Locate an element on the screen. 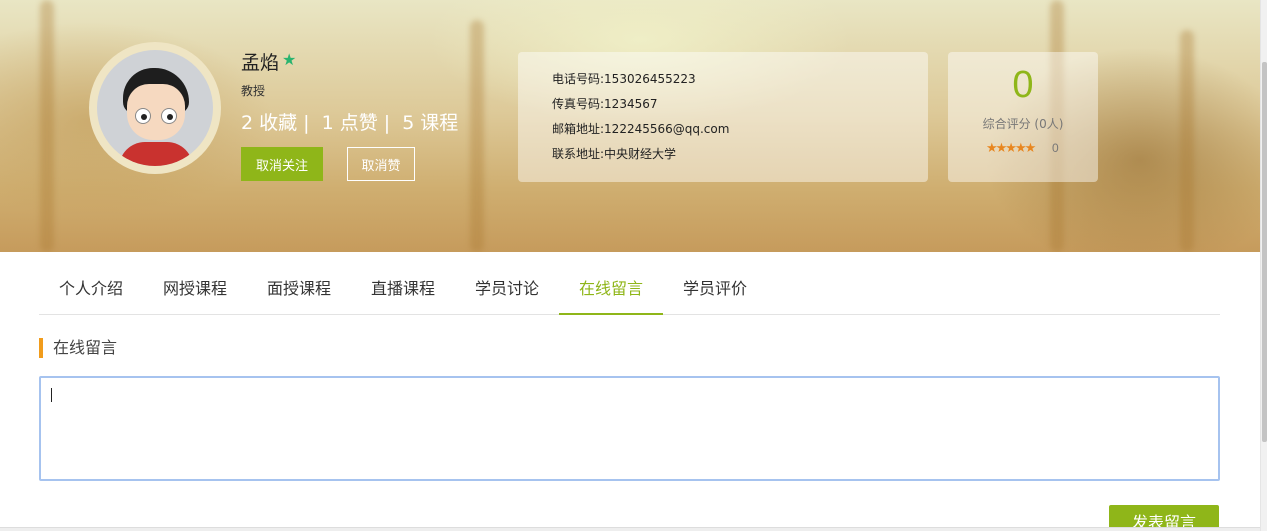 Image resolution: width=1267 pixels, height=531 pixels. phone-number: 电话号码:153026455223 is located at coordinates (624, 79).